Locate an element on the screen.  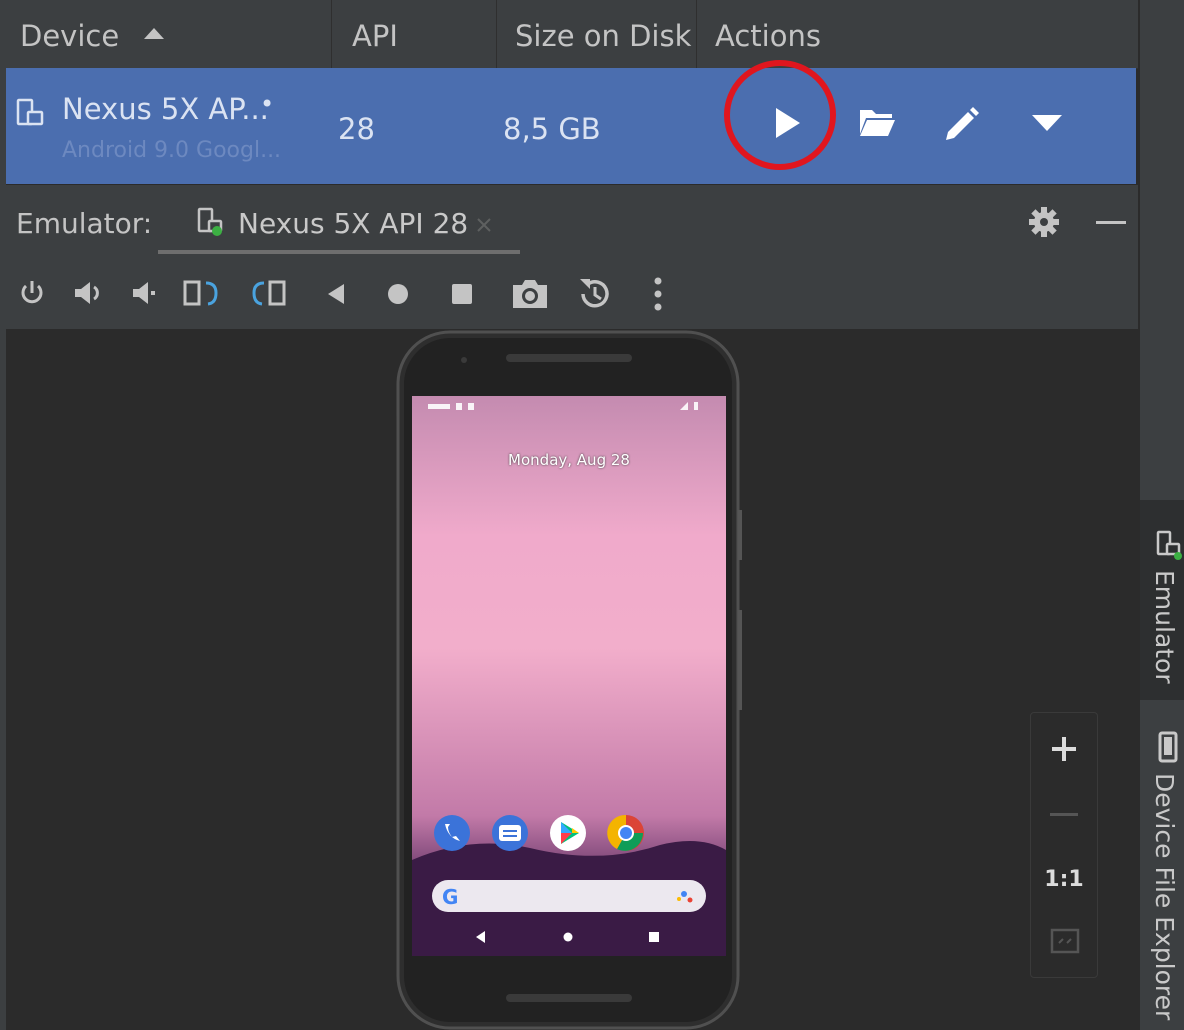
power-icon is located at coordinates (32, 293).